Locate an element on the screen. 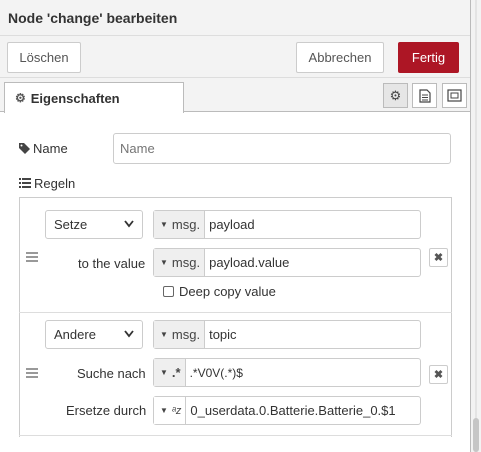 The height and width of the screenshot is (452, 481). rule-2-delete-button: ✖ is located at coordinates (438, 374).